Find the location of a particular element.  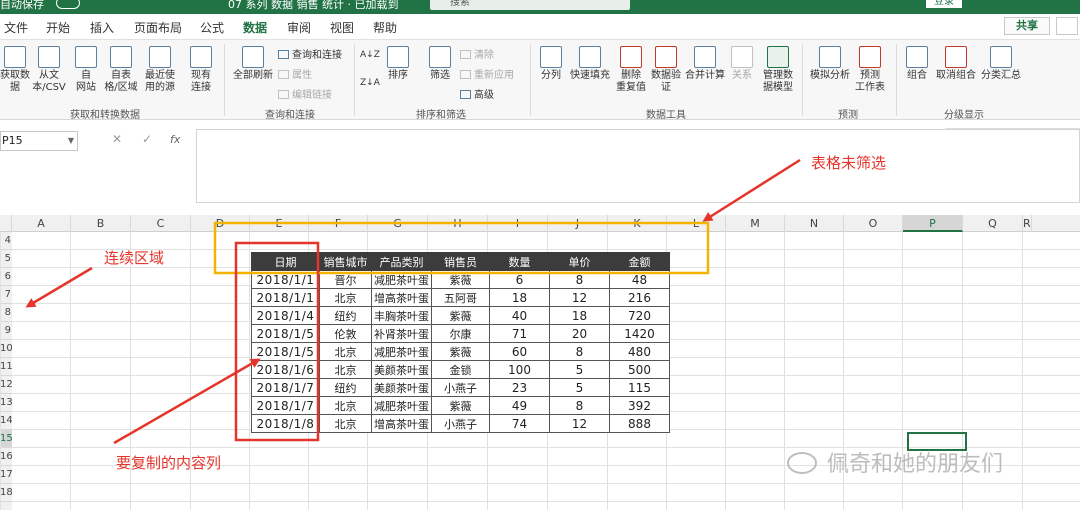

table-cell: 金锁 is located at coordinates (460, 369).